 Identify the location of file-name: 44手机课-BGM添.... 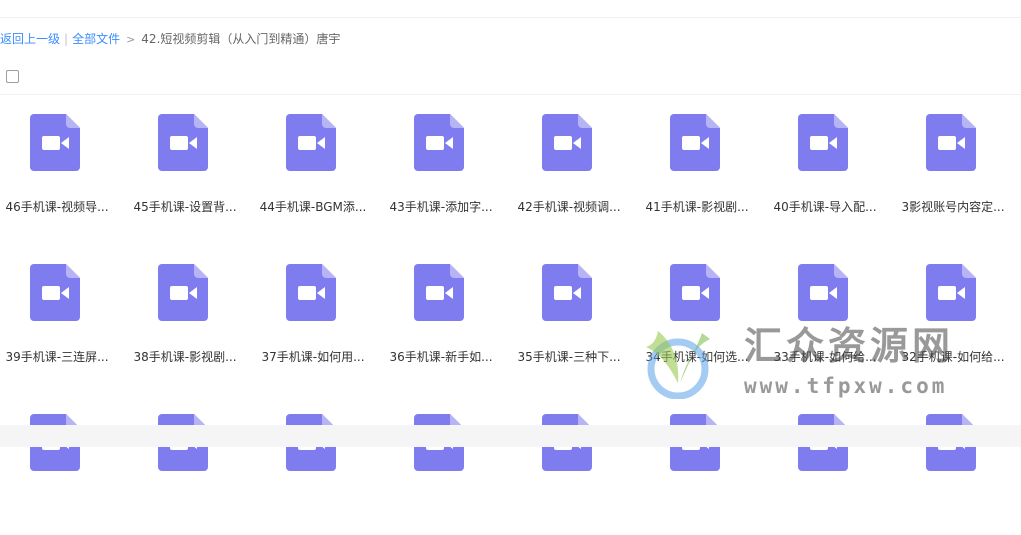
(313, 207).